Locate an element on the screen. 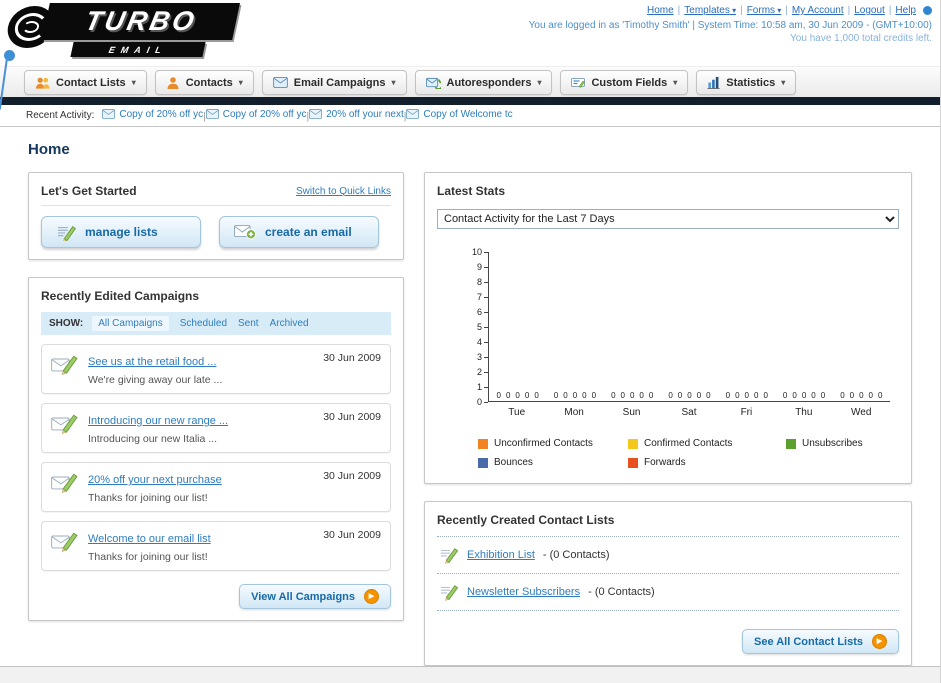 The image size is (941, 683). x-axis-tick-label: Wed is located at coordinates (861, 412).